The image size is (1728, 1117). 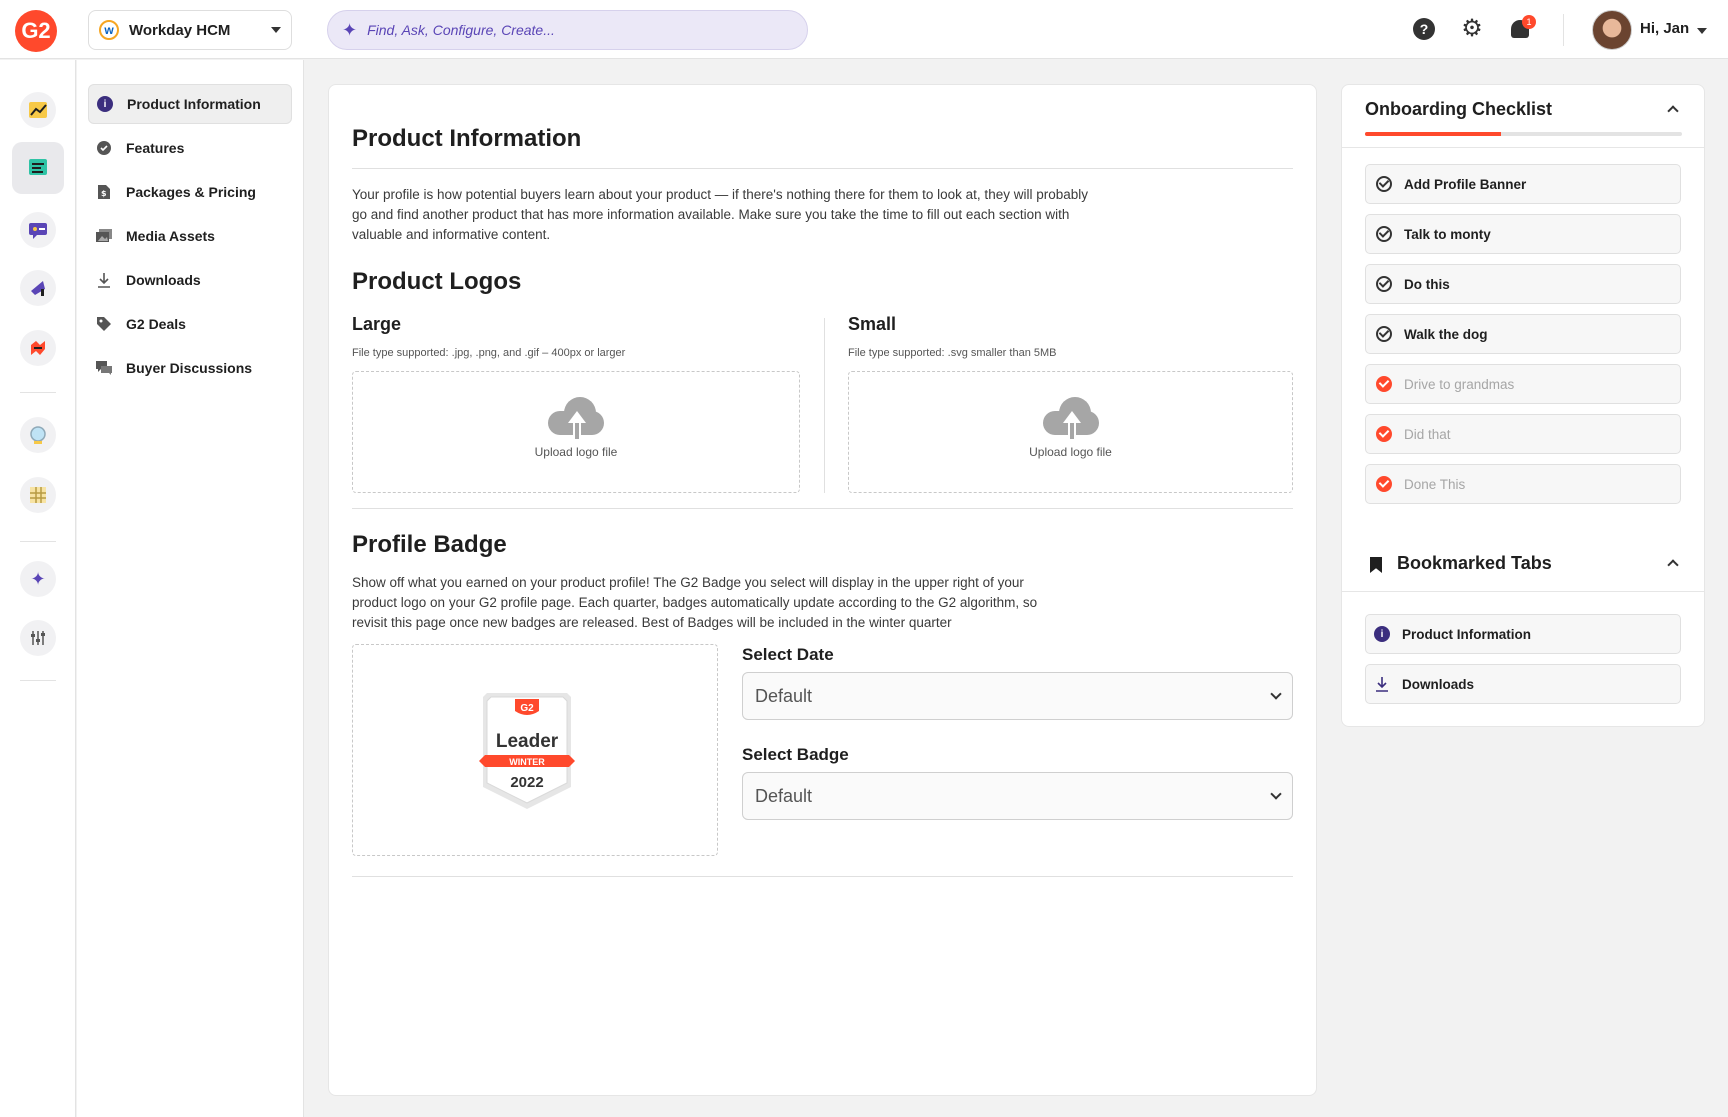 I want to click on checklist-item: Do this, so click(x=1523, y=284).